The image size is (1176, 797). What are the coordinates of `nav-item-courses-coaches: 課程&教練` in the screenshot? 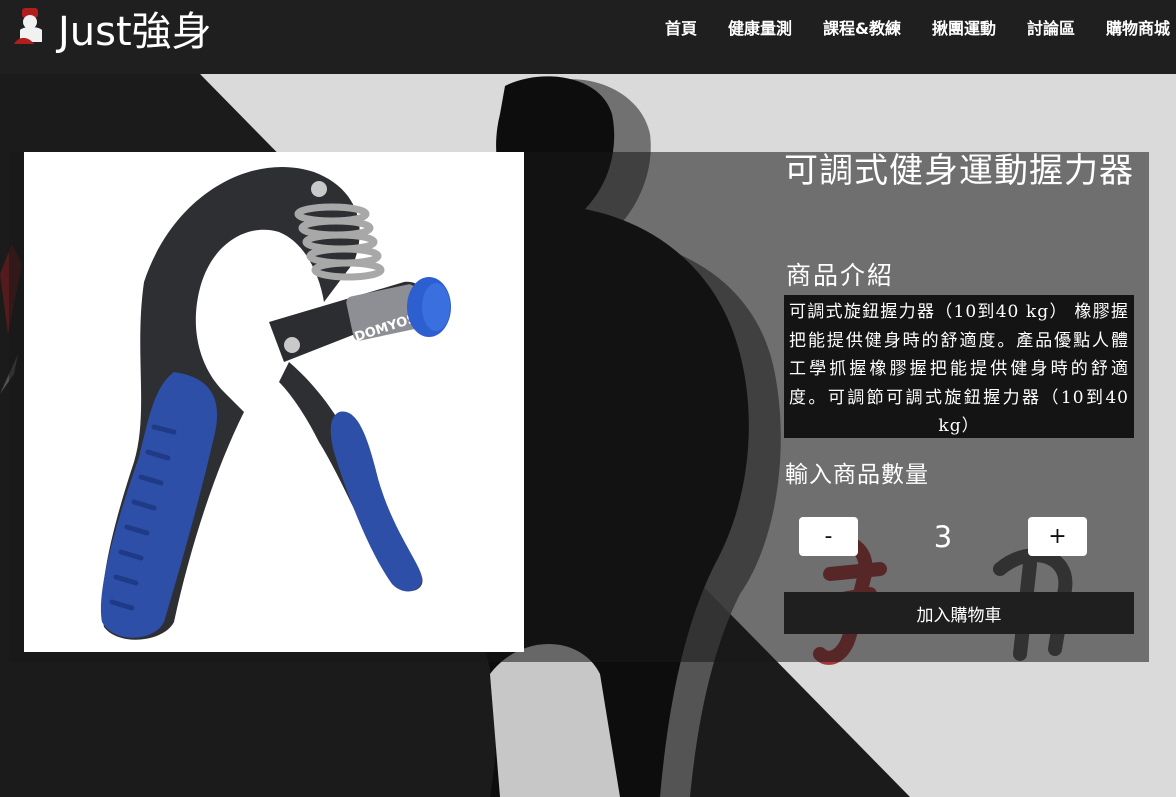 It's located at (862, 29).